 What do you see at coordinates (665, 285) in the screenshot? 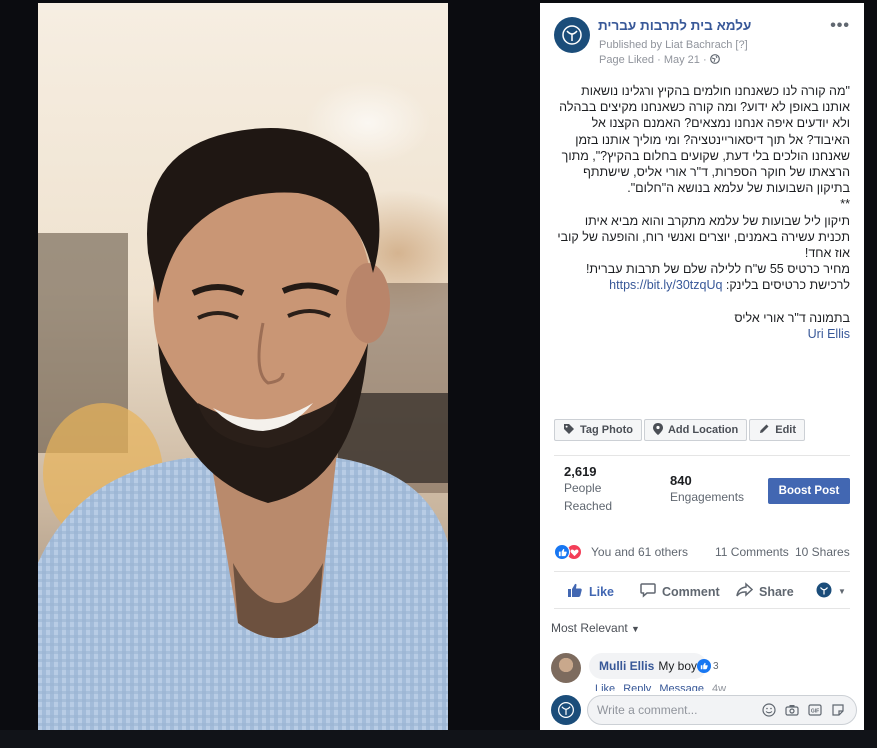
I see `ticket-link: https://bit.ly/30tzqUq` at bounding box center [665, 285].